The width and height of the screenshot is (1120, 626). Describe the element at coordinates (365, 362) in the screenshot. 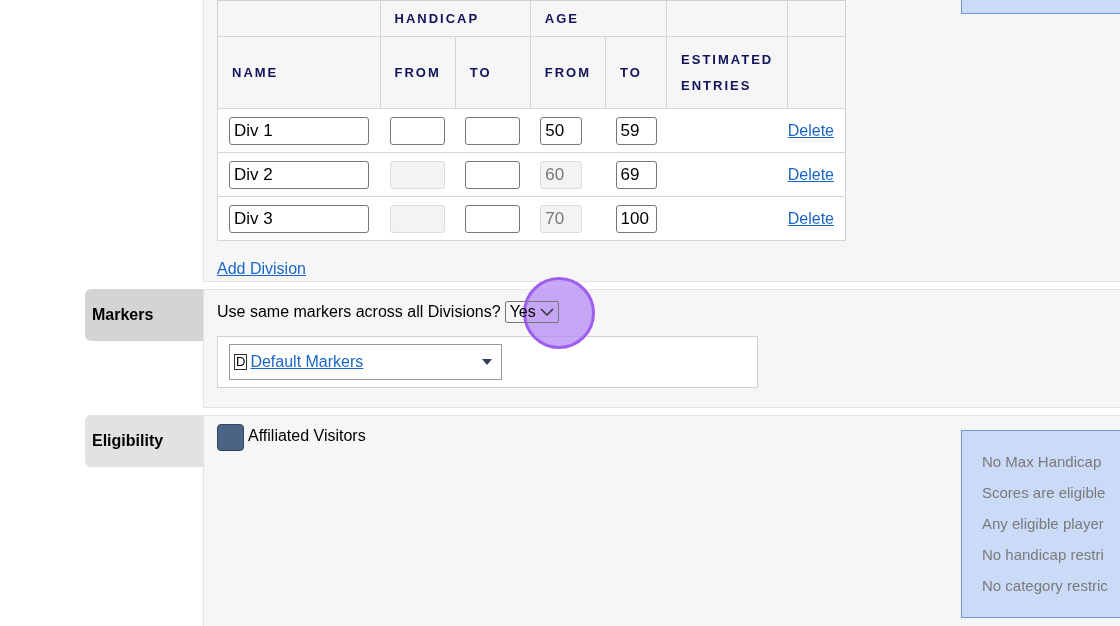

I see `markers-select: D Default Markers` at that location.